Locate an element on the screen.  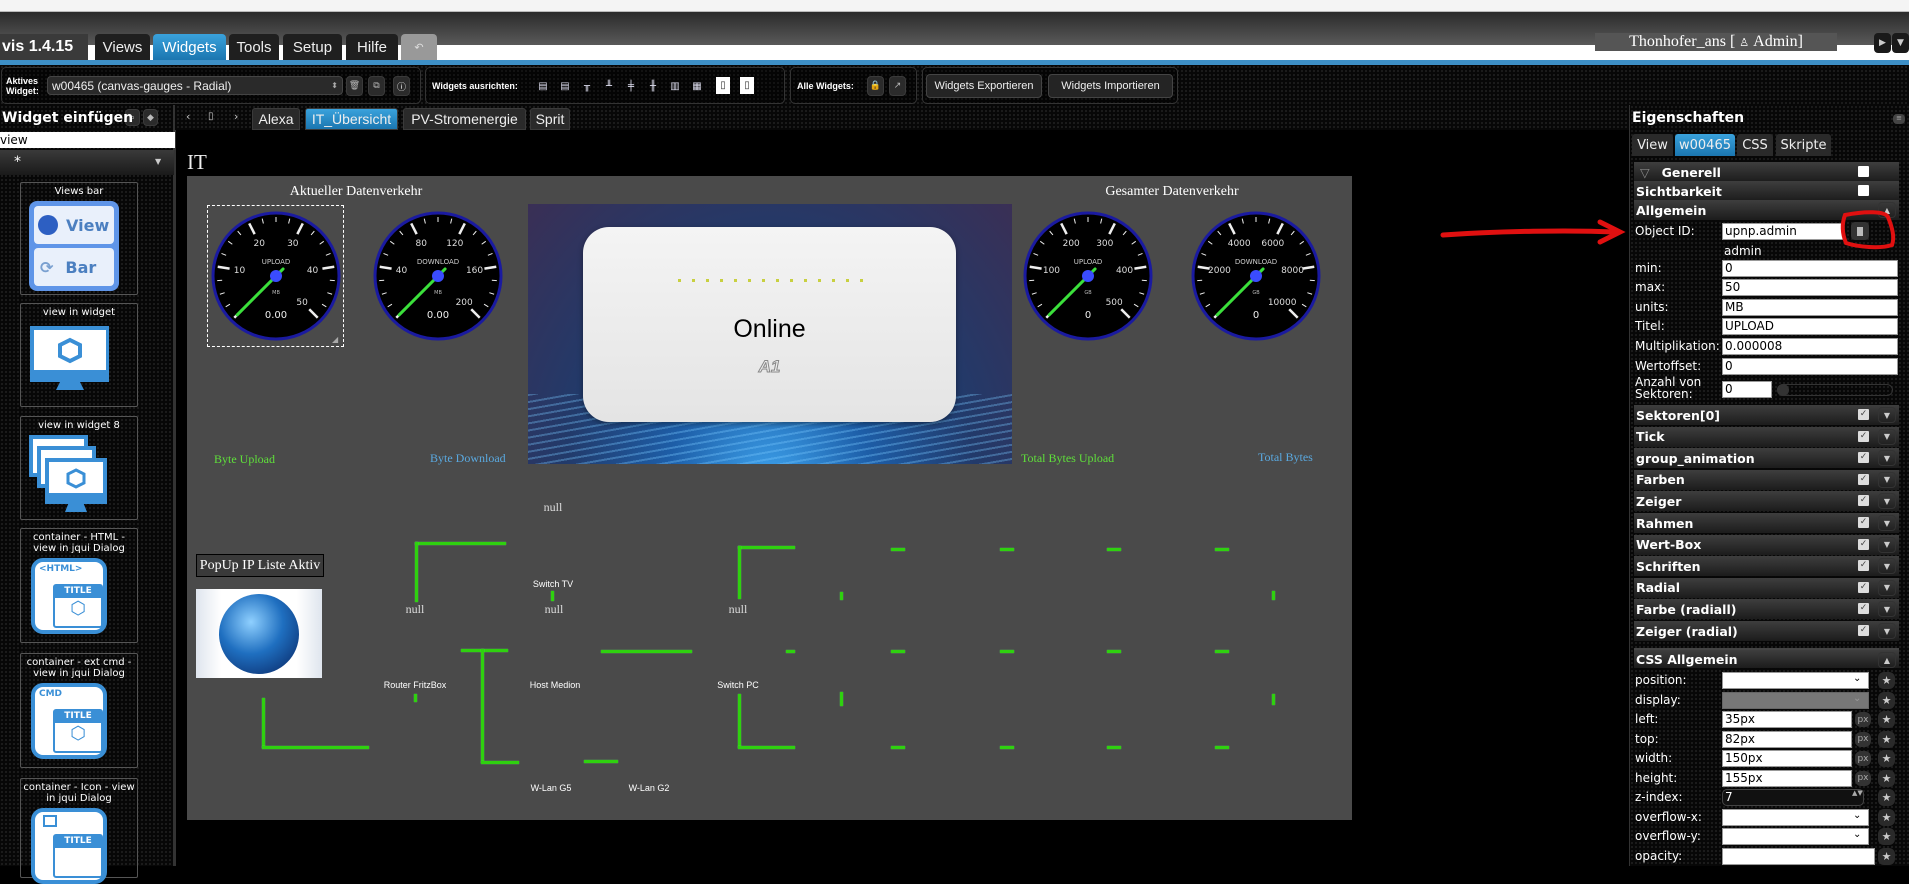
user-info: Thonhofer_ans [♙Admin] is located at coordinates (1716, 42).